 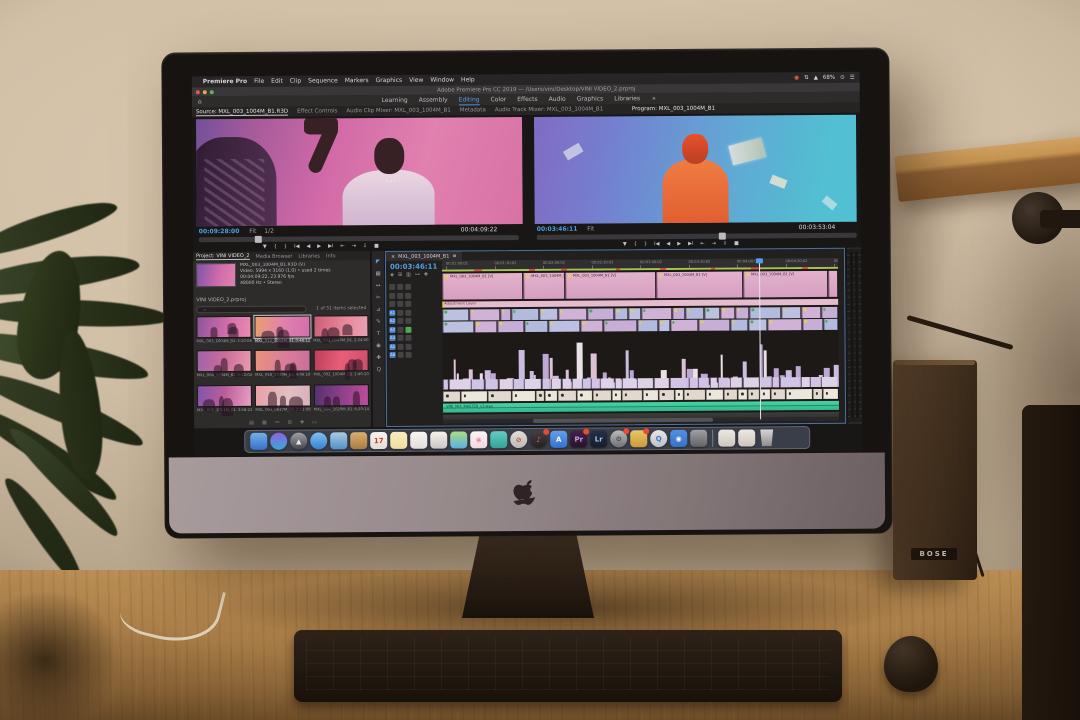 What do you see at coordinates (379, 370) in the screenshot?
I see `tool-icon-9: Q` at bounding box center [379, 370].